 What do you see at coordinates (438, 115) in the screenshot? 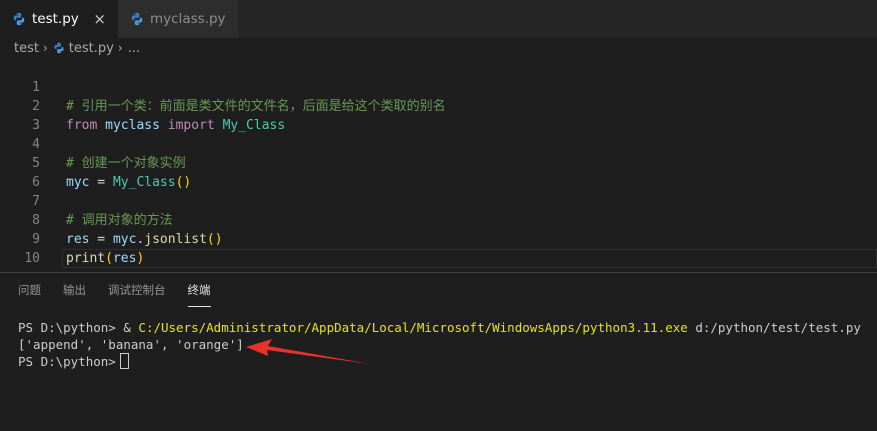
I see `code-line: 3` at bounding box center [438, 115].